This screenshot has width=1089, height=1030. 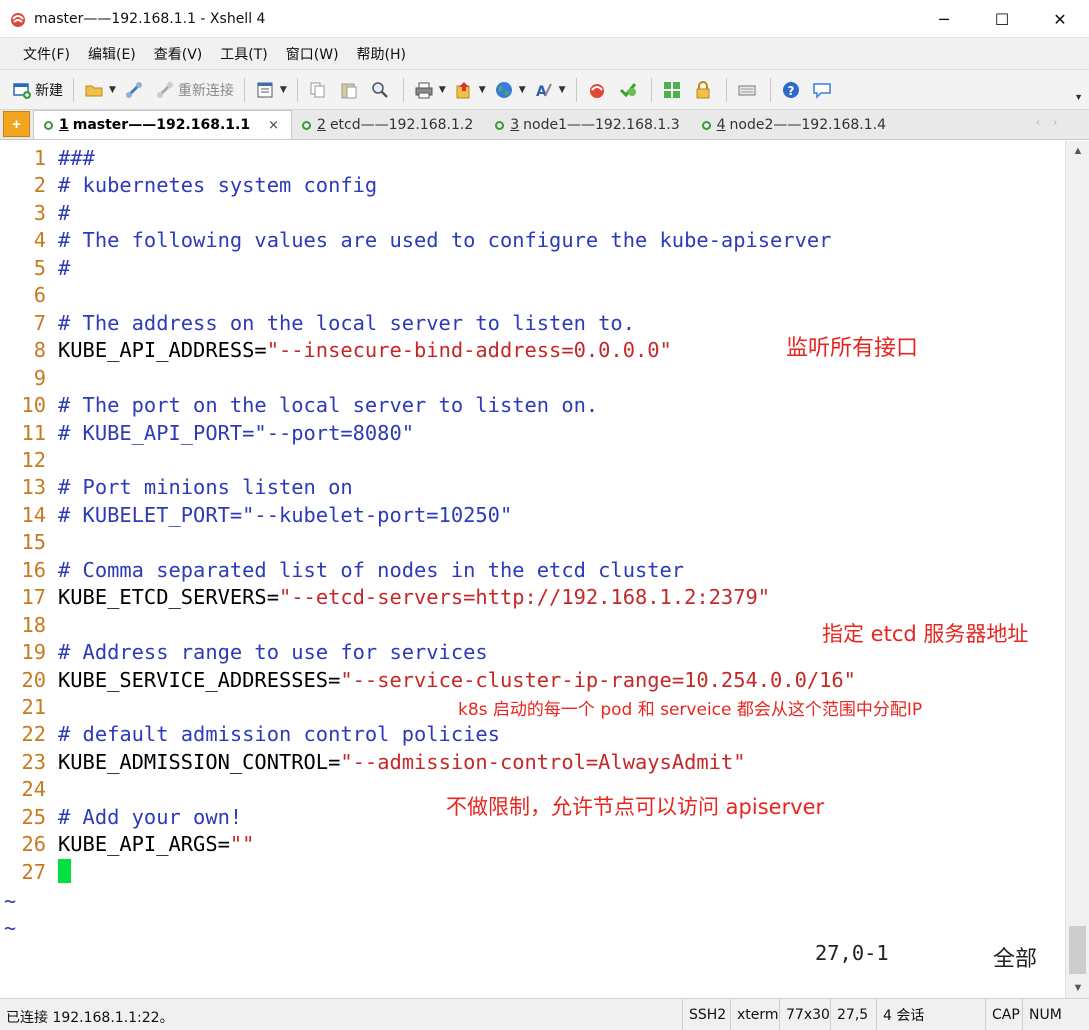 What do you see at coordinates (156, 844) in the screenshot?
I see `line-content: KUBE_API_ARGS=""` at bounding box center [156, 844].